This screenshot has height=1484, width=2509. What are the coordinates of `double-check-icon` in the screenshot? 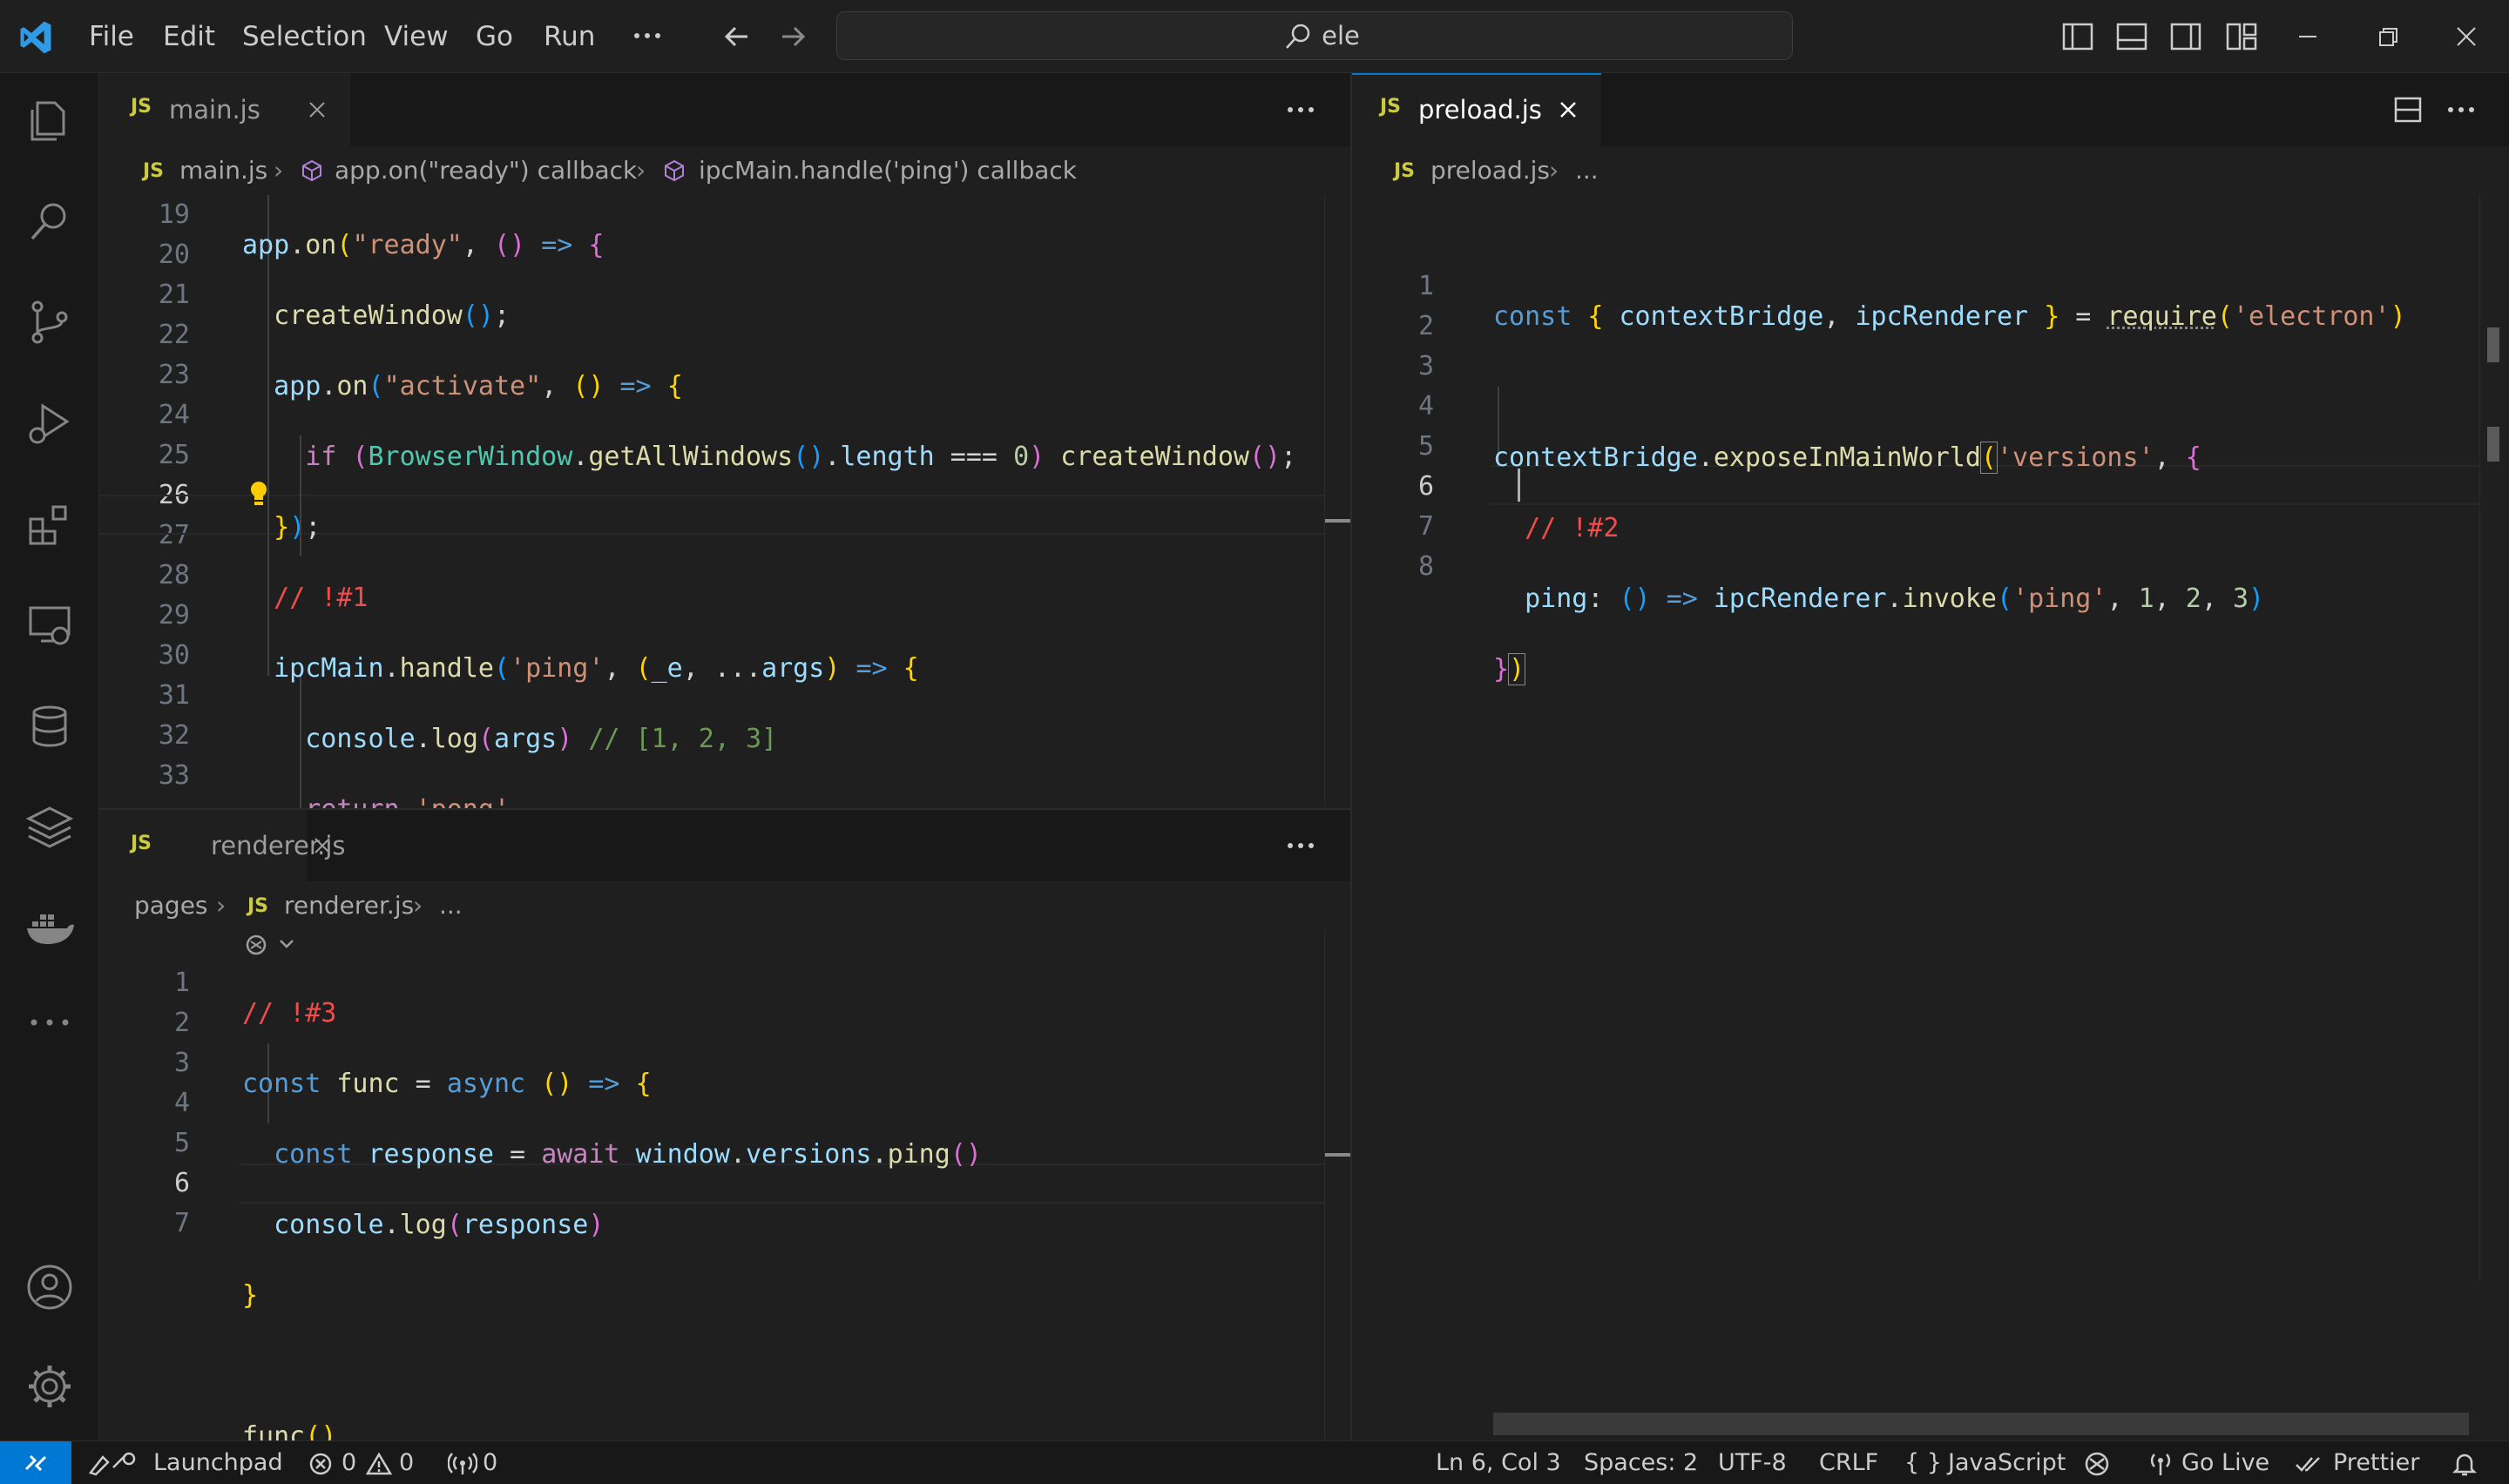 It's located at (2309, 1464).